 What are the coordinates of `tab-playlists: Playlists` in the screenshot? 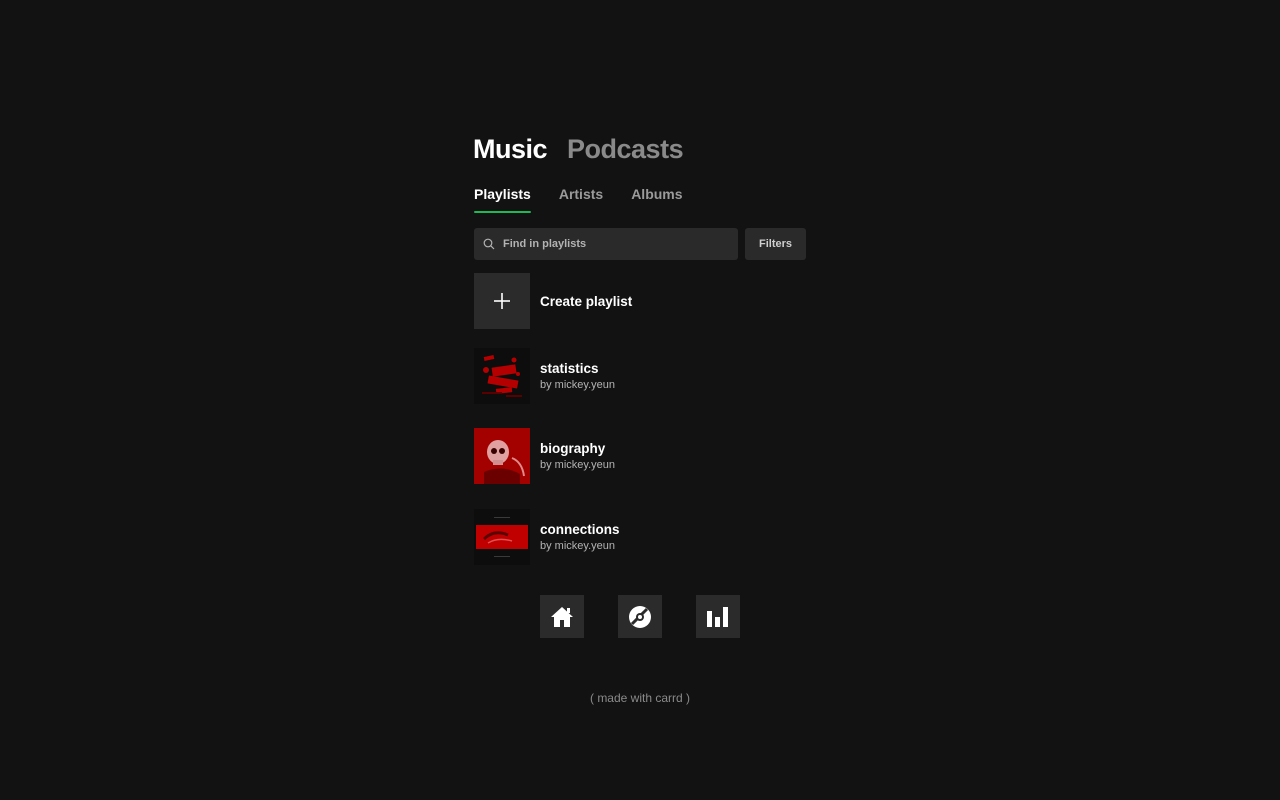 It's located at (502, 199).